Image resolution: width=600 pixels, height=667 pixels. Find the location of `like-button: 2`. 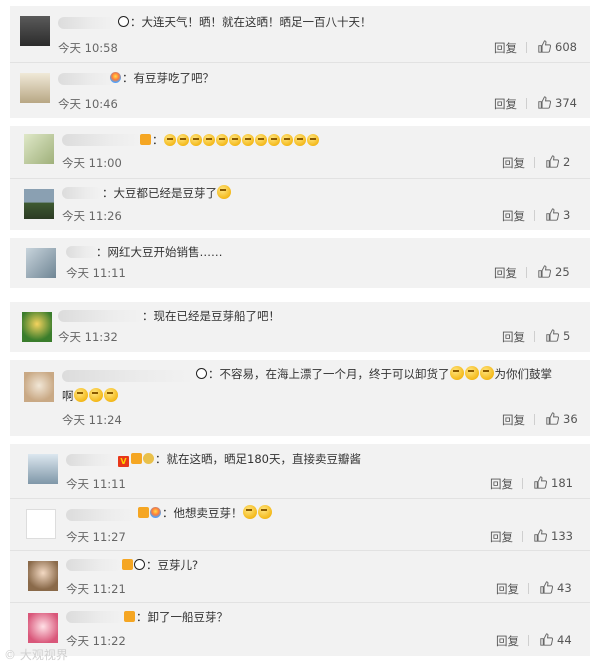

like-button: 2 is located at coordinates (558, 162).